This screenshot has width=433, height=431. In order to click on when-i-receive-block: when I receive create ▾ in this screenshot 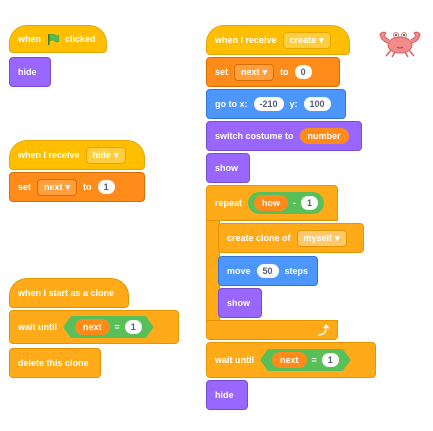, I will do `click(278, 40)`.